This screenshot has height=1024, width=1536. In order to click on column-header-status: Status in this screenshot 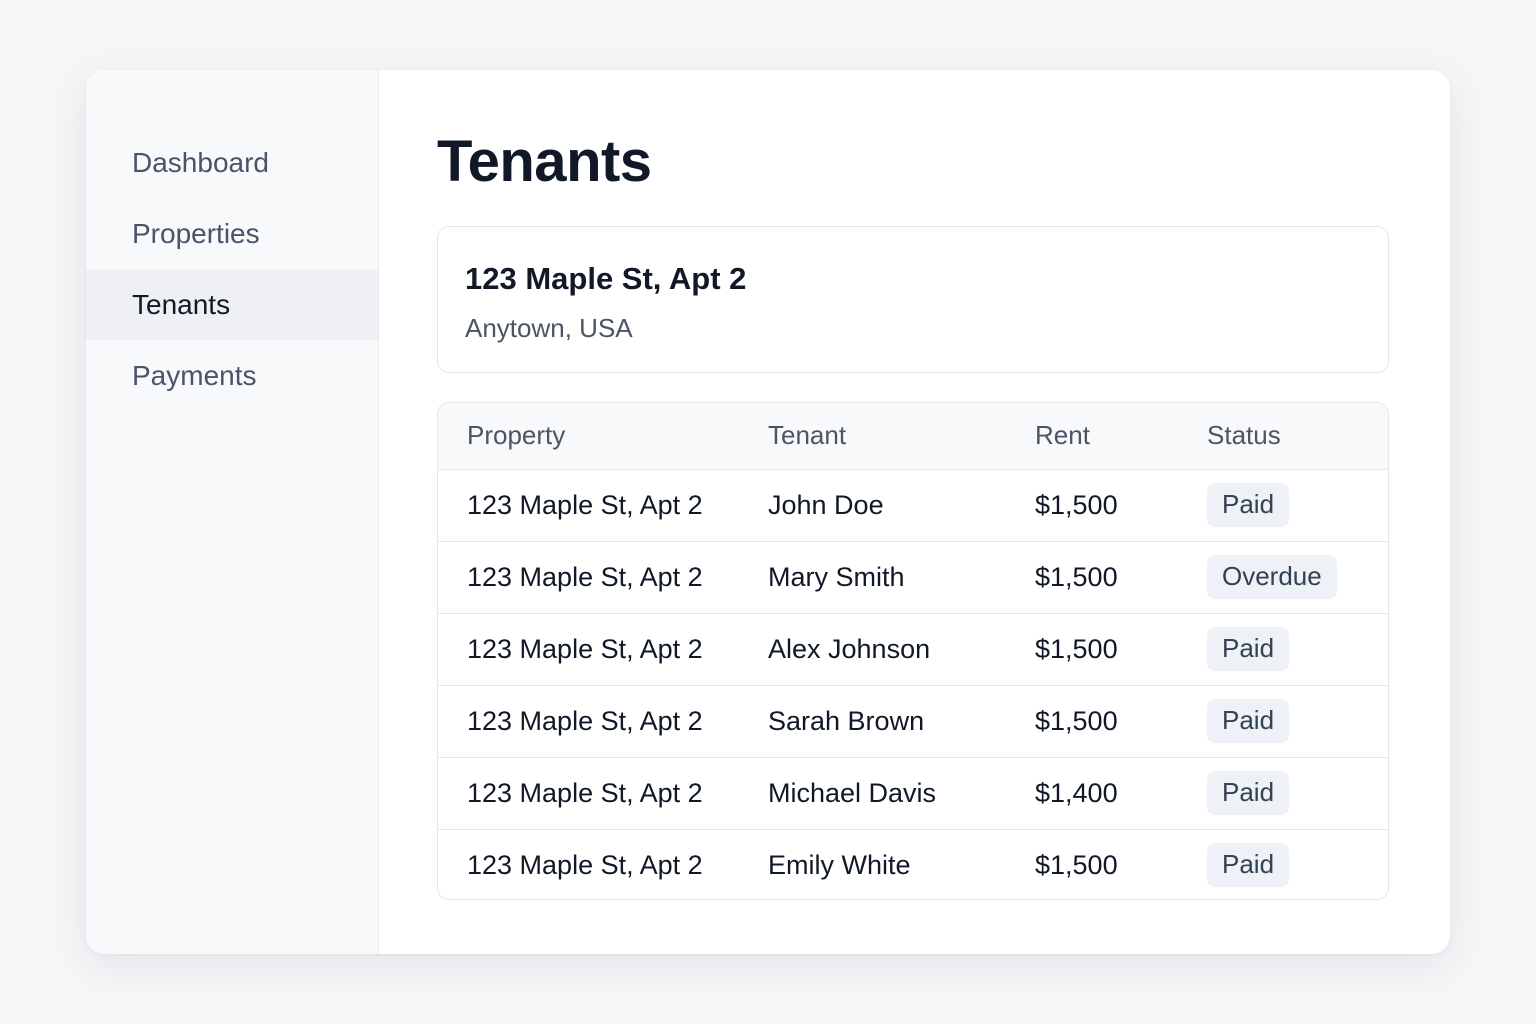, I will do `click(1297, 436)`.